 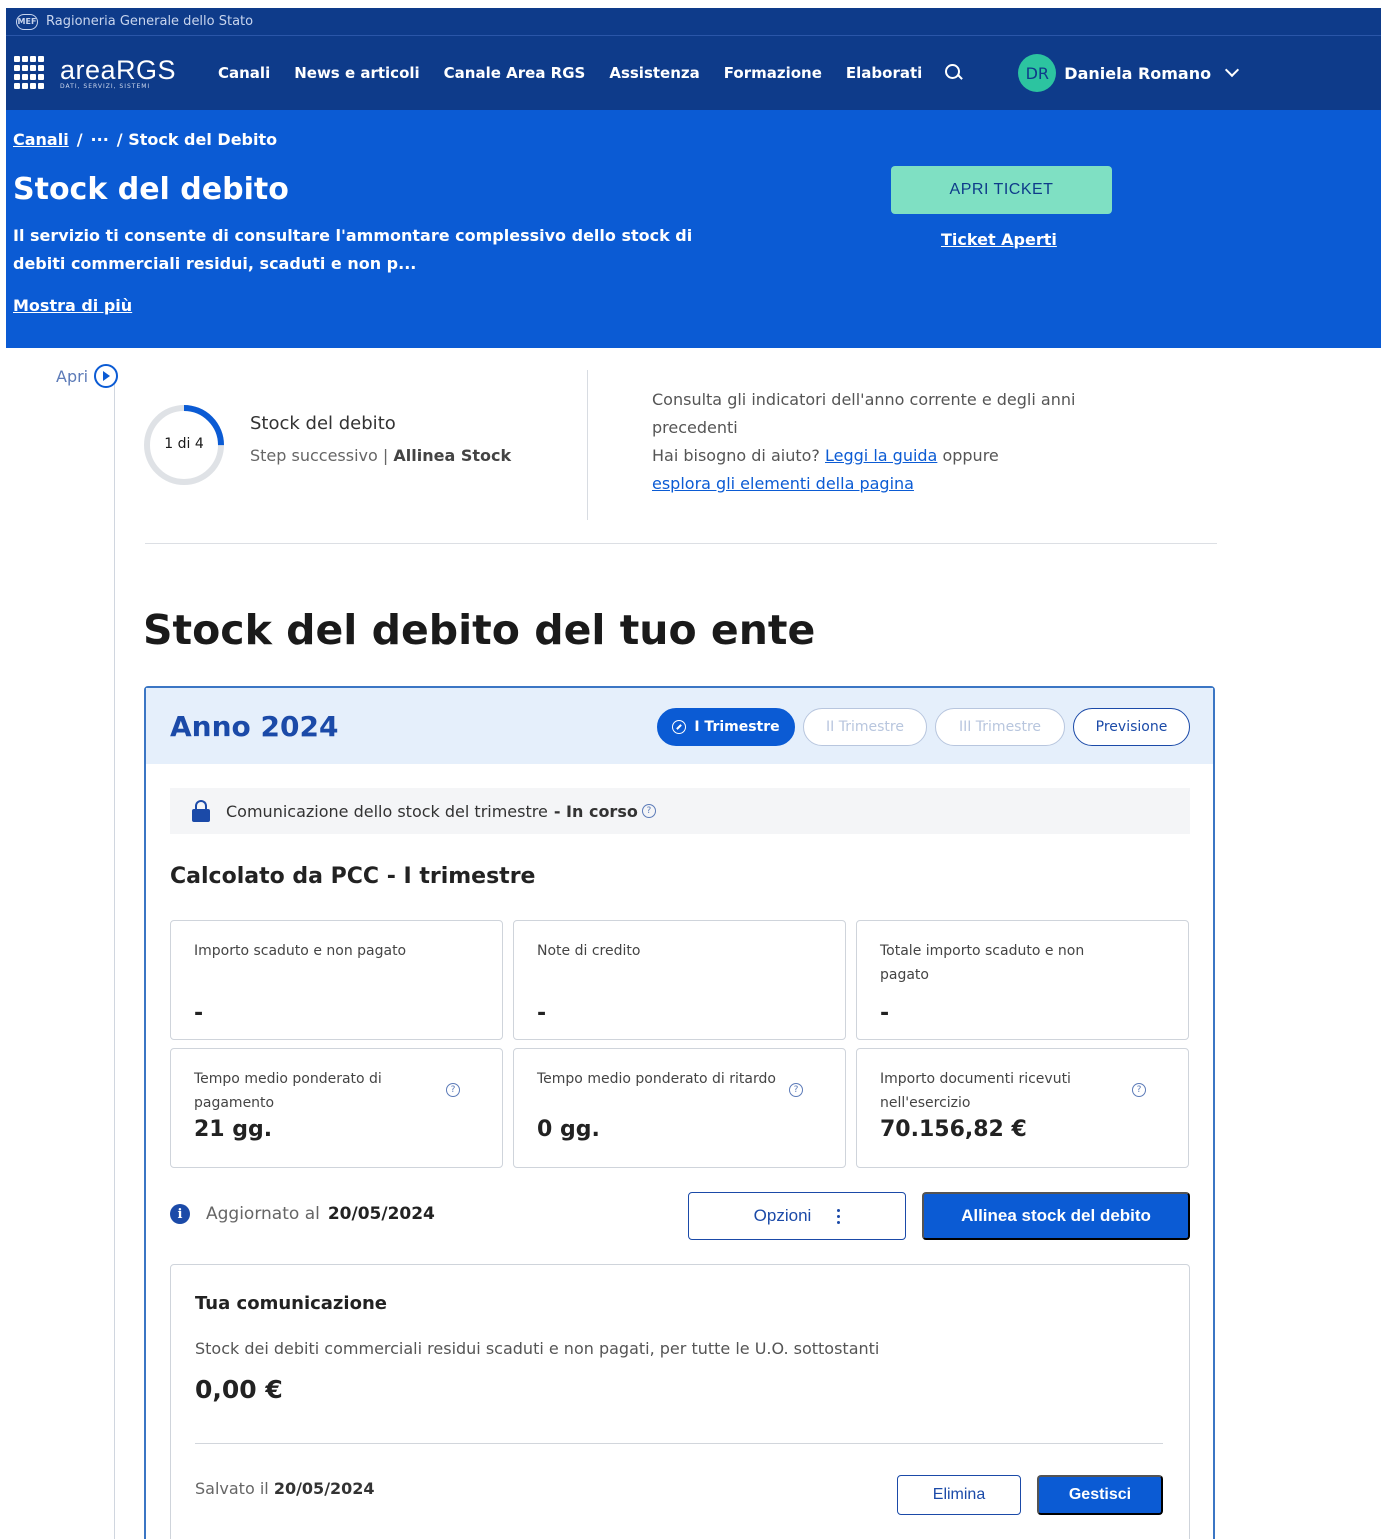 What do you see at coordinates (323, 423) in the screenshot?
I see `step-title: Stock del debito` at bounding box center [323, 423].